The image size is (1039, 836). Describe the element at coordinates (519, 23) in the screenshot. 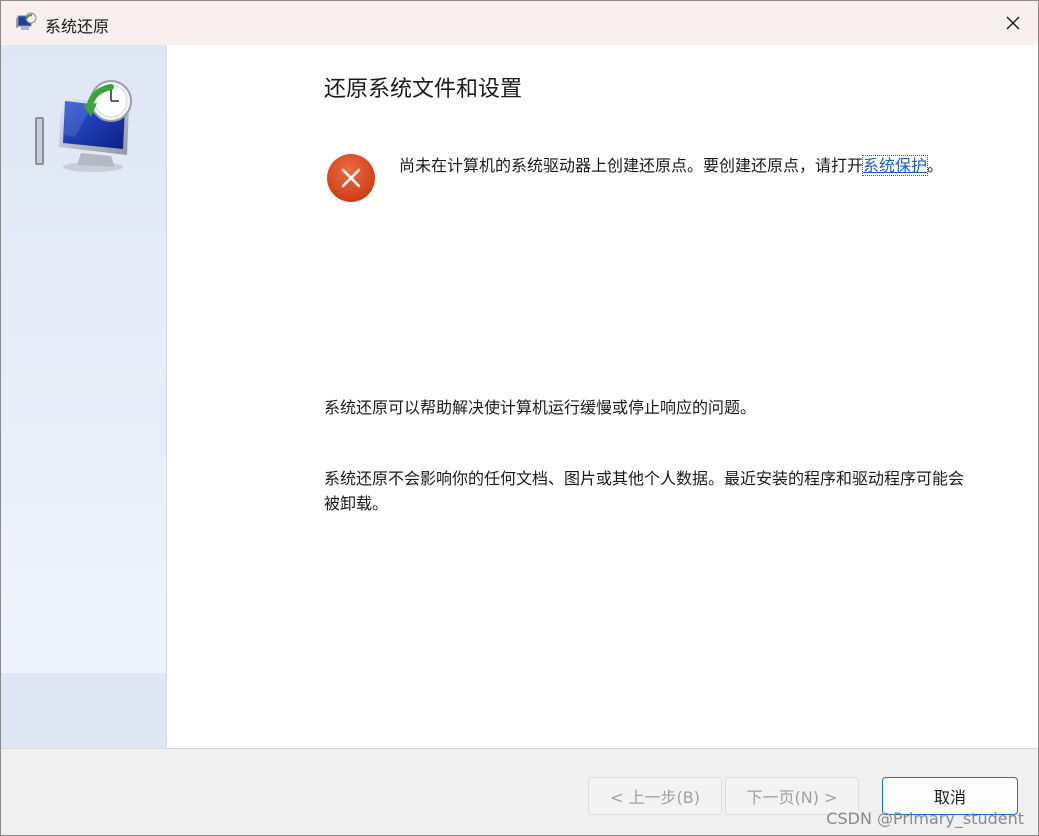

I see `title-bar: 系统还原` at that location.